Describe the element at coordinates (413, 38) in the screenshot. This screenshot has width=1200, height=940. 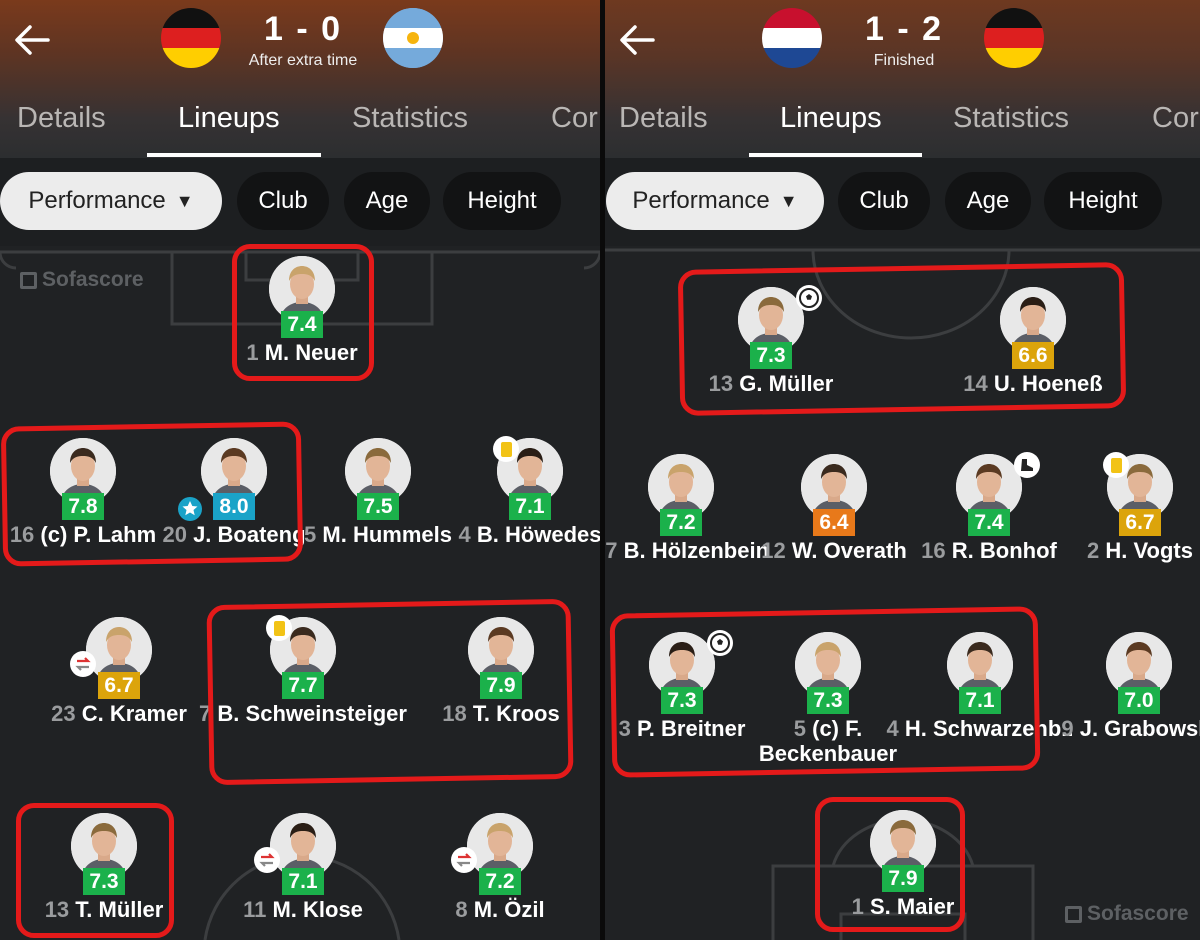
I see `argentina-flag-icon` at that location.